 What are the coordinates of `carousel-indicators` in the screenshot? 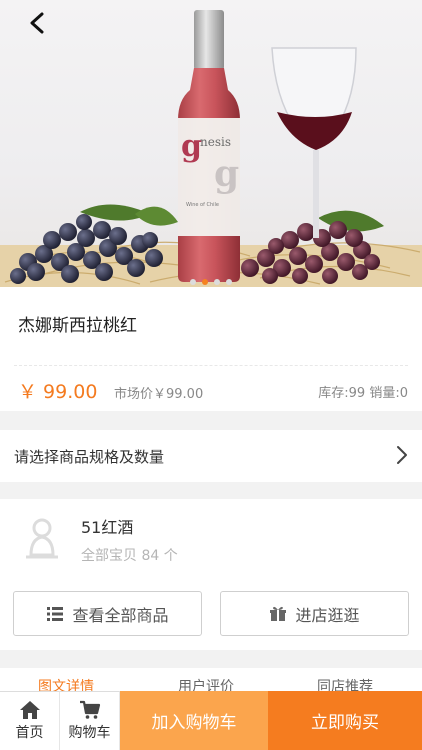 It's located at (211, 282).